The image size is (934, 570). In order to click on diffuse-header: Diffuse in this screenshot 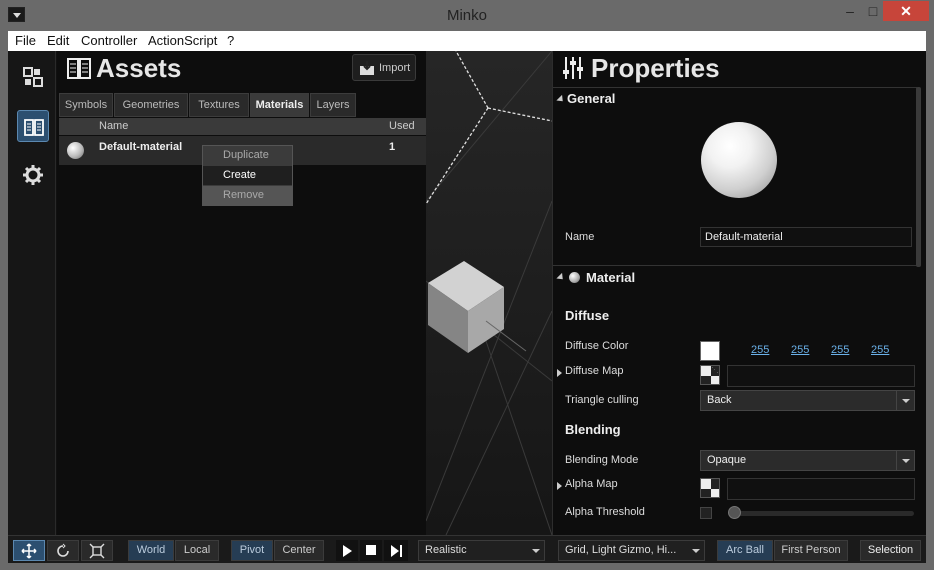, I will do `click(587, 315)`.